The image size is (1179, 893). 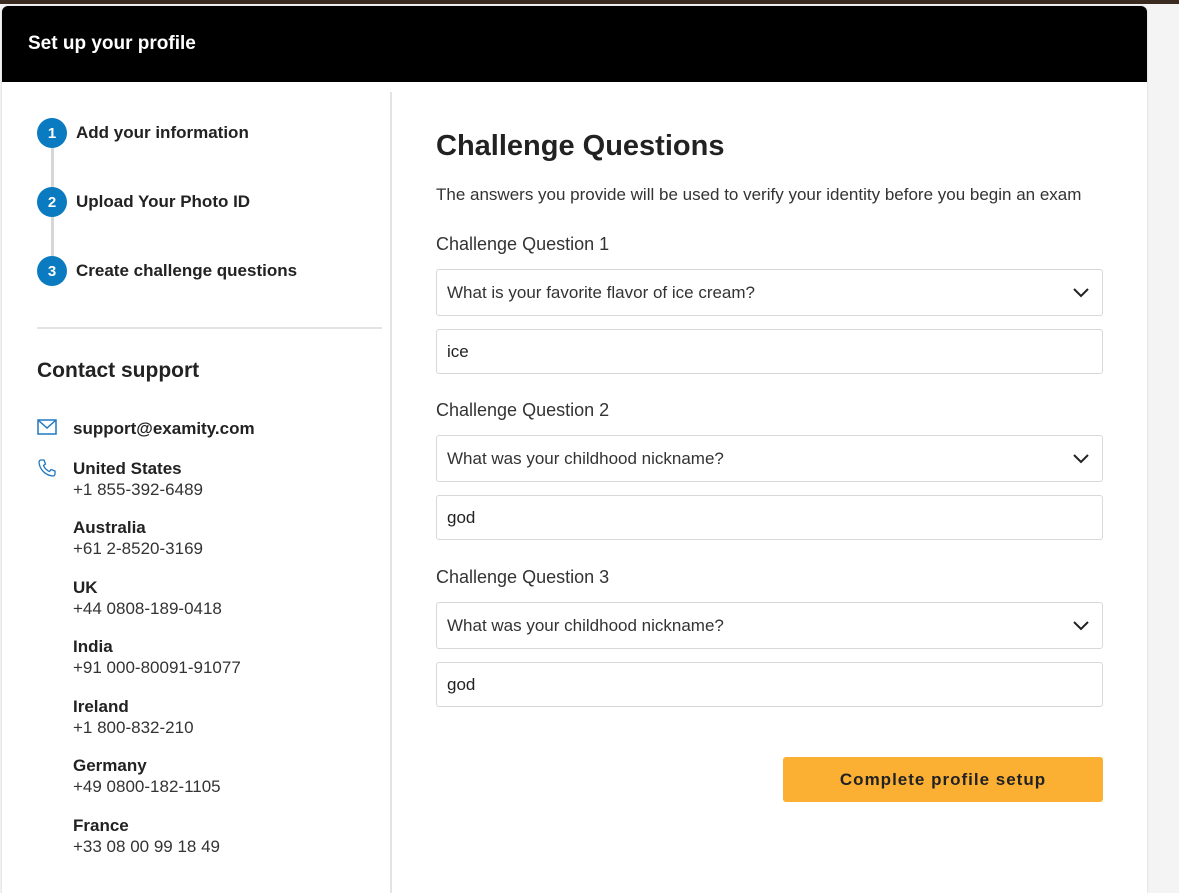 I want to click on page-title: Set up your profile, so click(x=112, y=43).